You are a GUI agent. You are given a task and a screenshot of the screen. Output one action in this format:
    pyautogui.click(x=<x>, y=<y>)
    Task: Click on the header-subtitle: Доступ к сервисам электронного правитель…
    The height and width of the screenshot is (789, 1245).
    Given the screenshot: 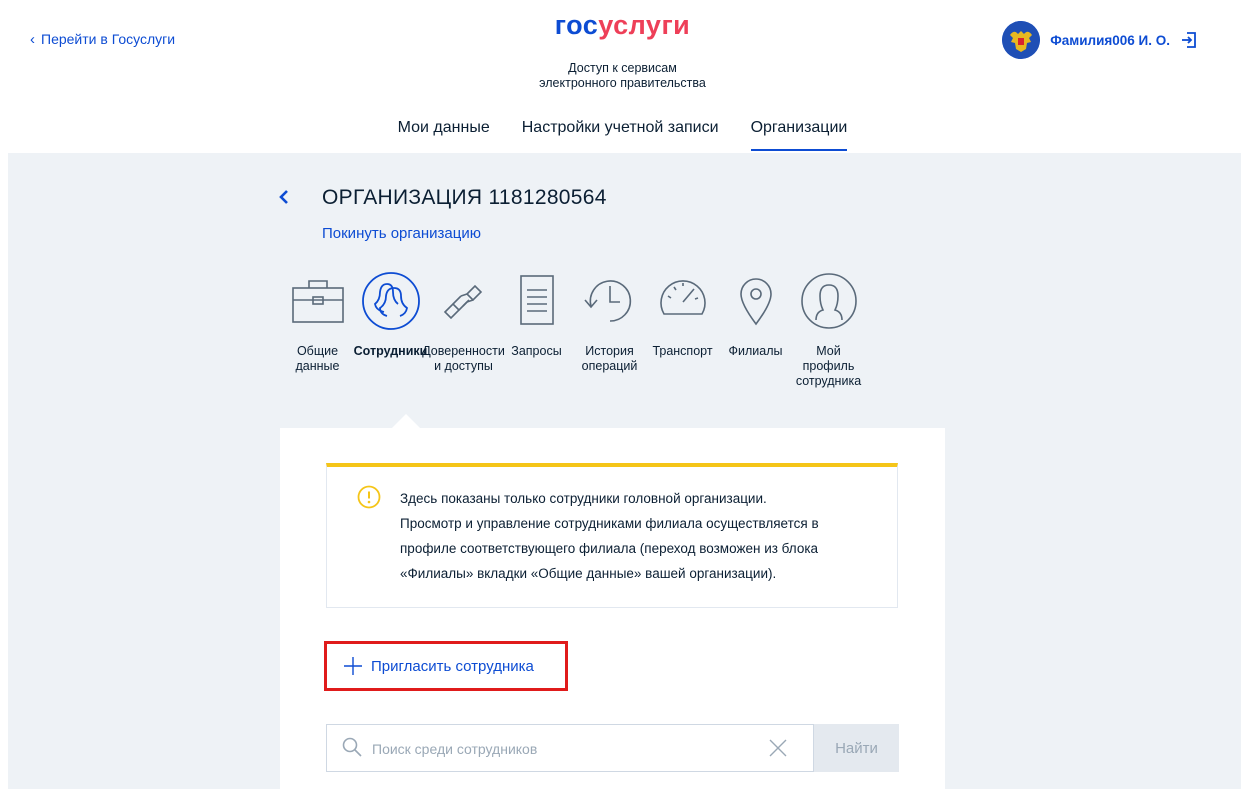 What is the action you would take?
    pyautogui.click(x=622, y=75)
    